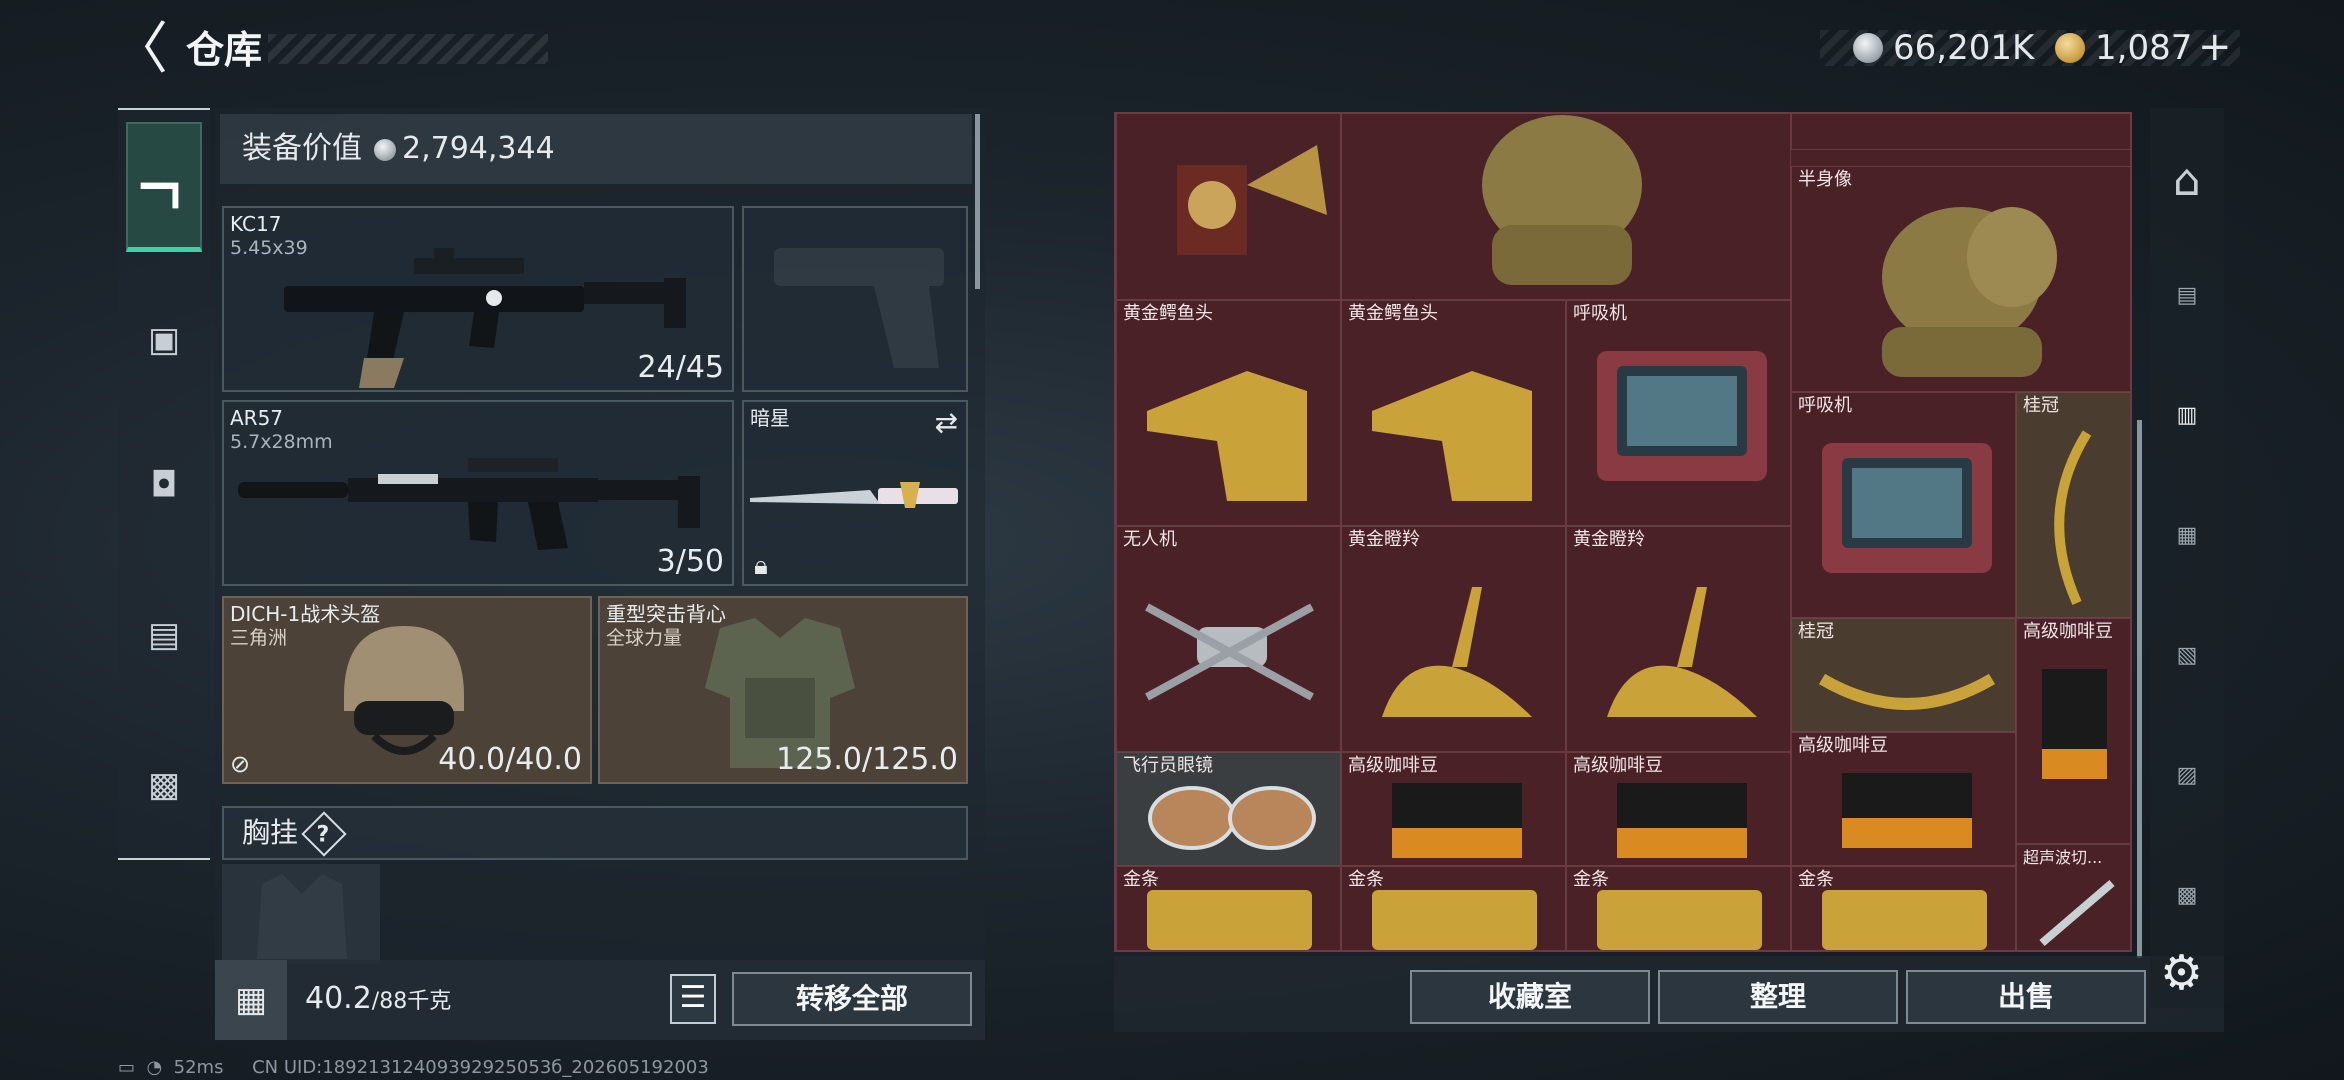  What do you see at coordinates (1682, 652) in the screenshot?
I see `gold-gazelle-icon` at bounding box center [1682, 652].